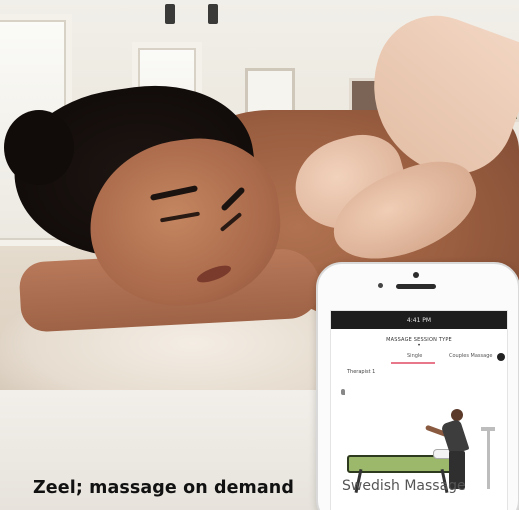  I want to click on info-icon: •, so click(419, 345).